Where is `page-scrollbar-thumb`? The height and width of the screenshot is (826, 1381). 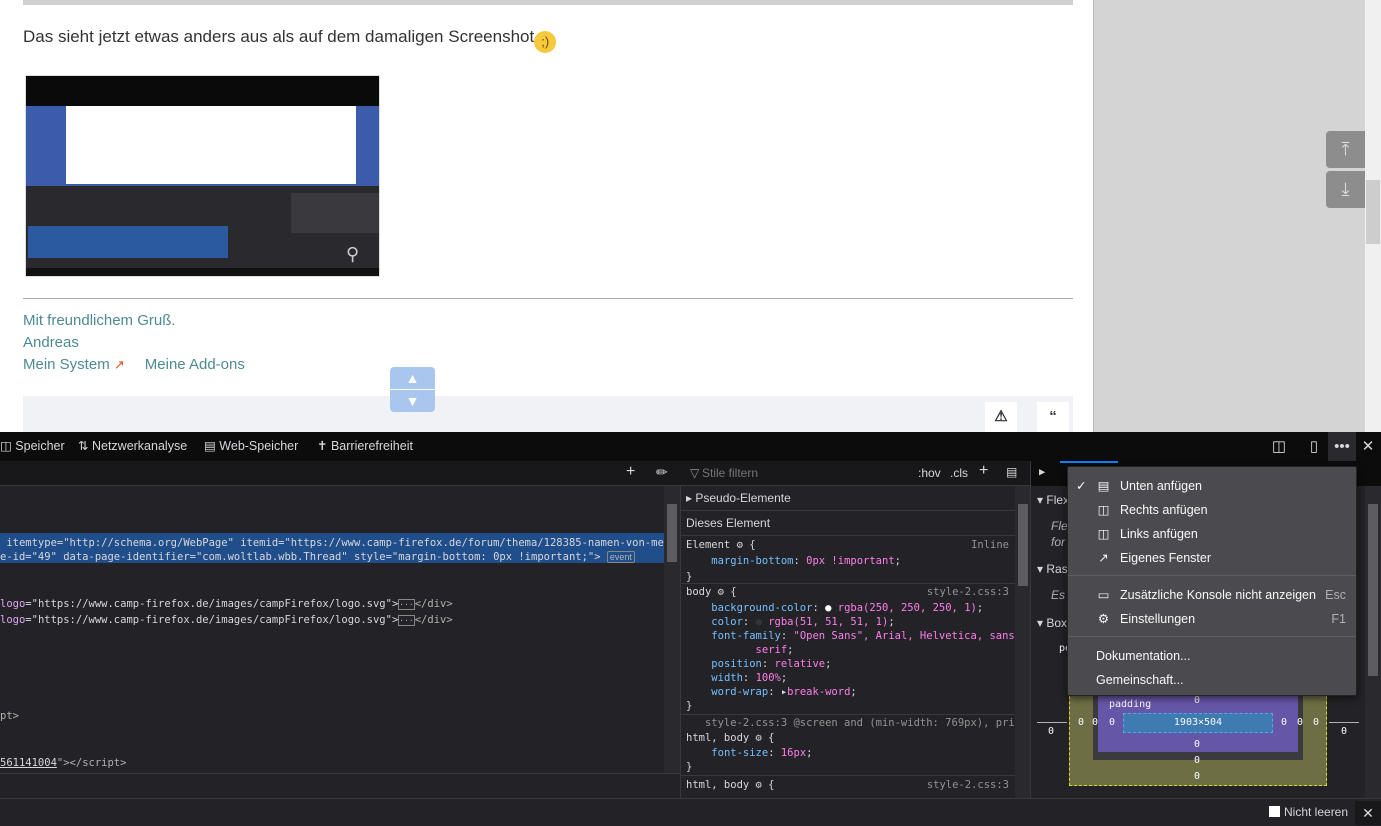
page-scrollbar-thumb is located at coordinates (1373, 212).